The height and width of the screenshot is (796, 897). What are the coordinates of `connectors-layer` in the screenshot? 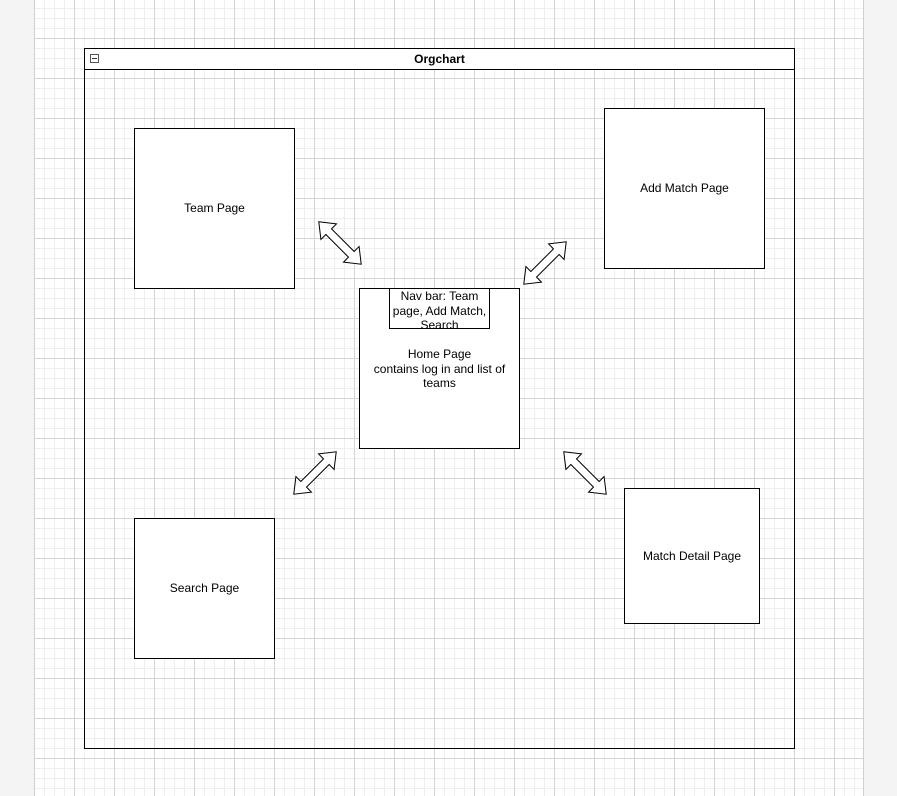 It's located at (450, 358).